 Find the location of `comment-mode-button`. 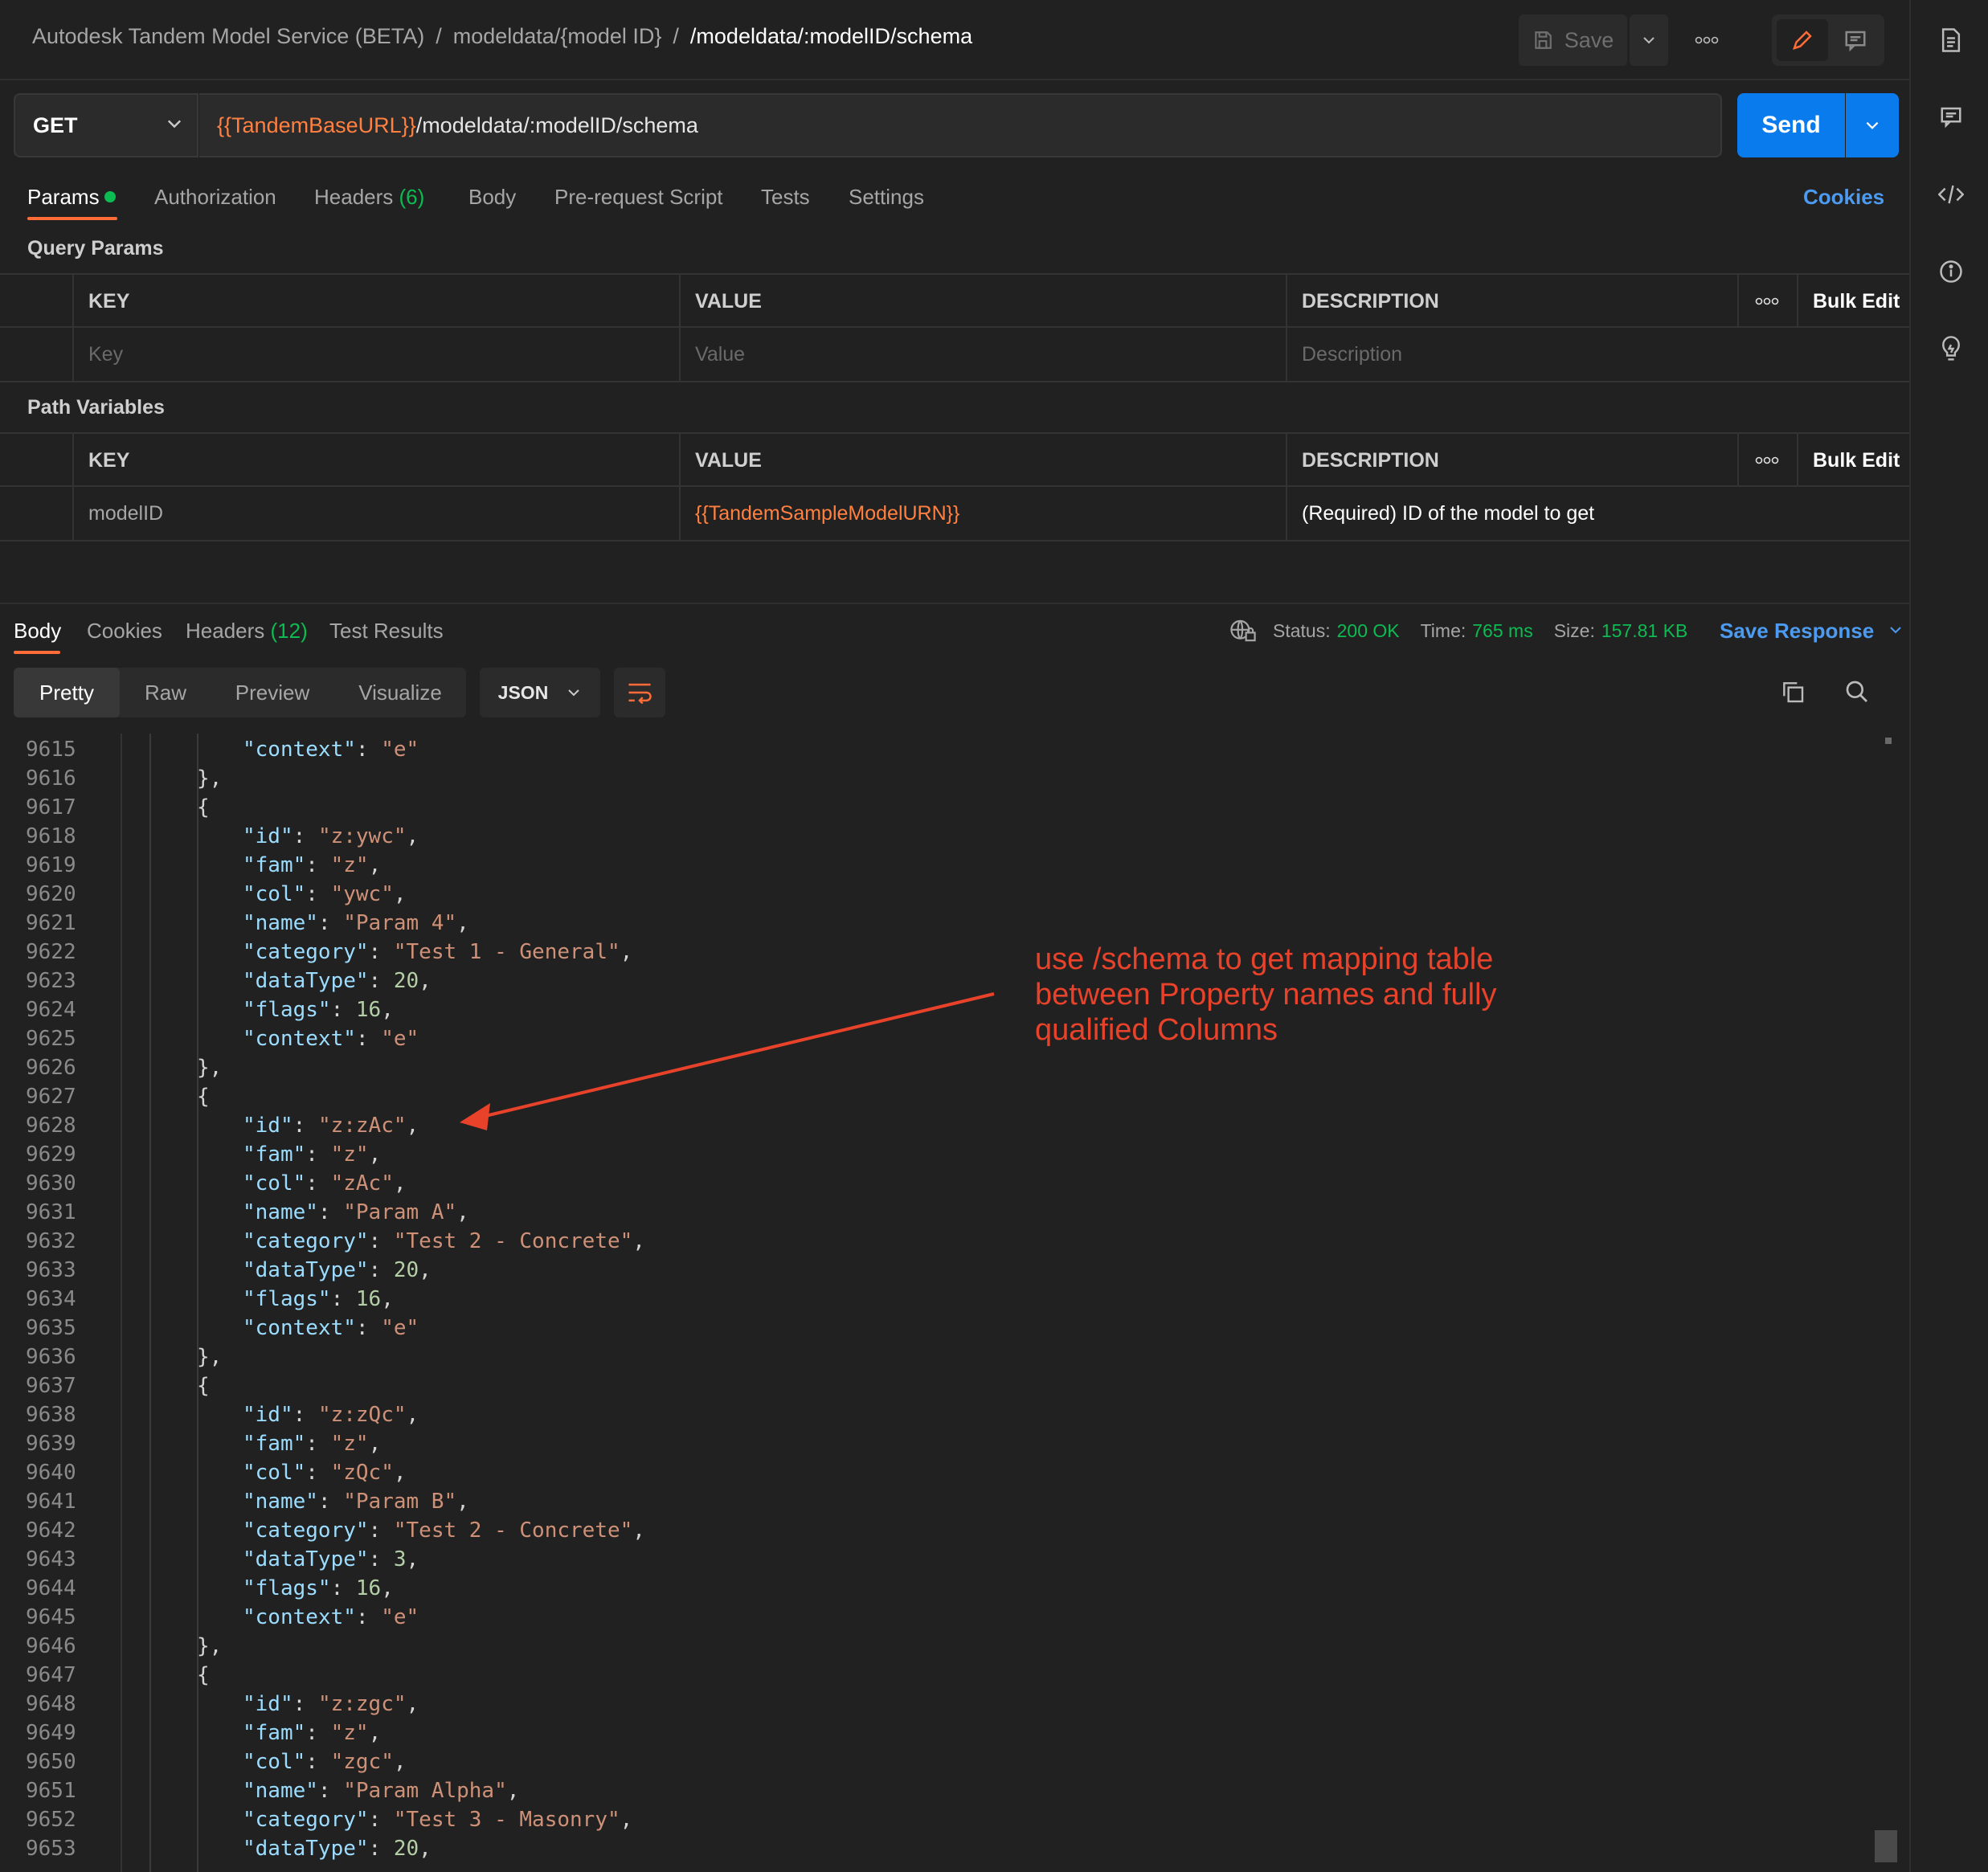

comment-mode-button is located at coordinates (1855, 40).